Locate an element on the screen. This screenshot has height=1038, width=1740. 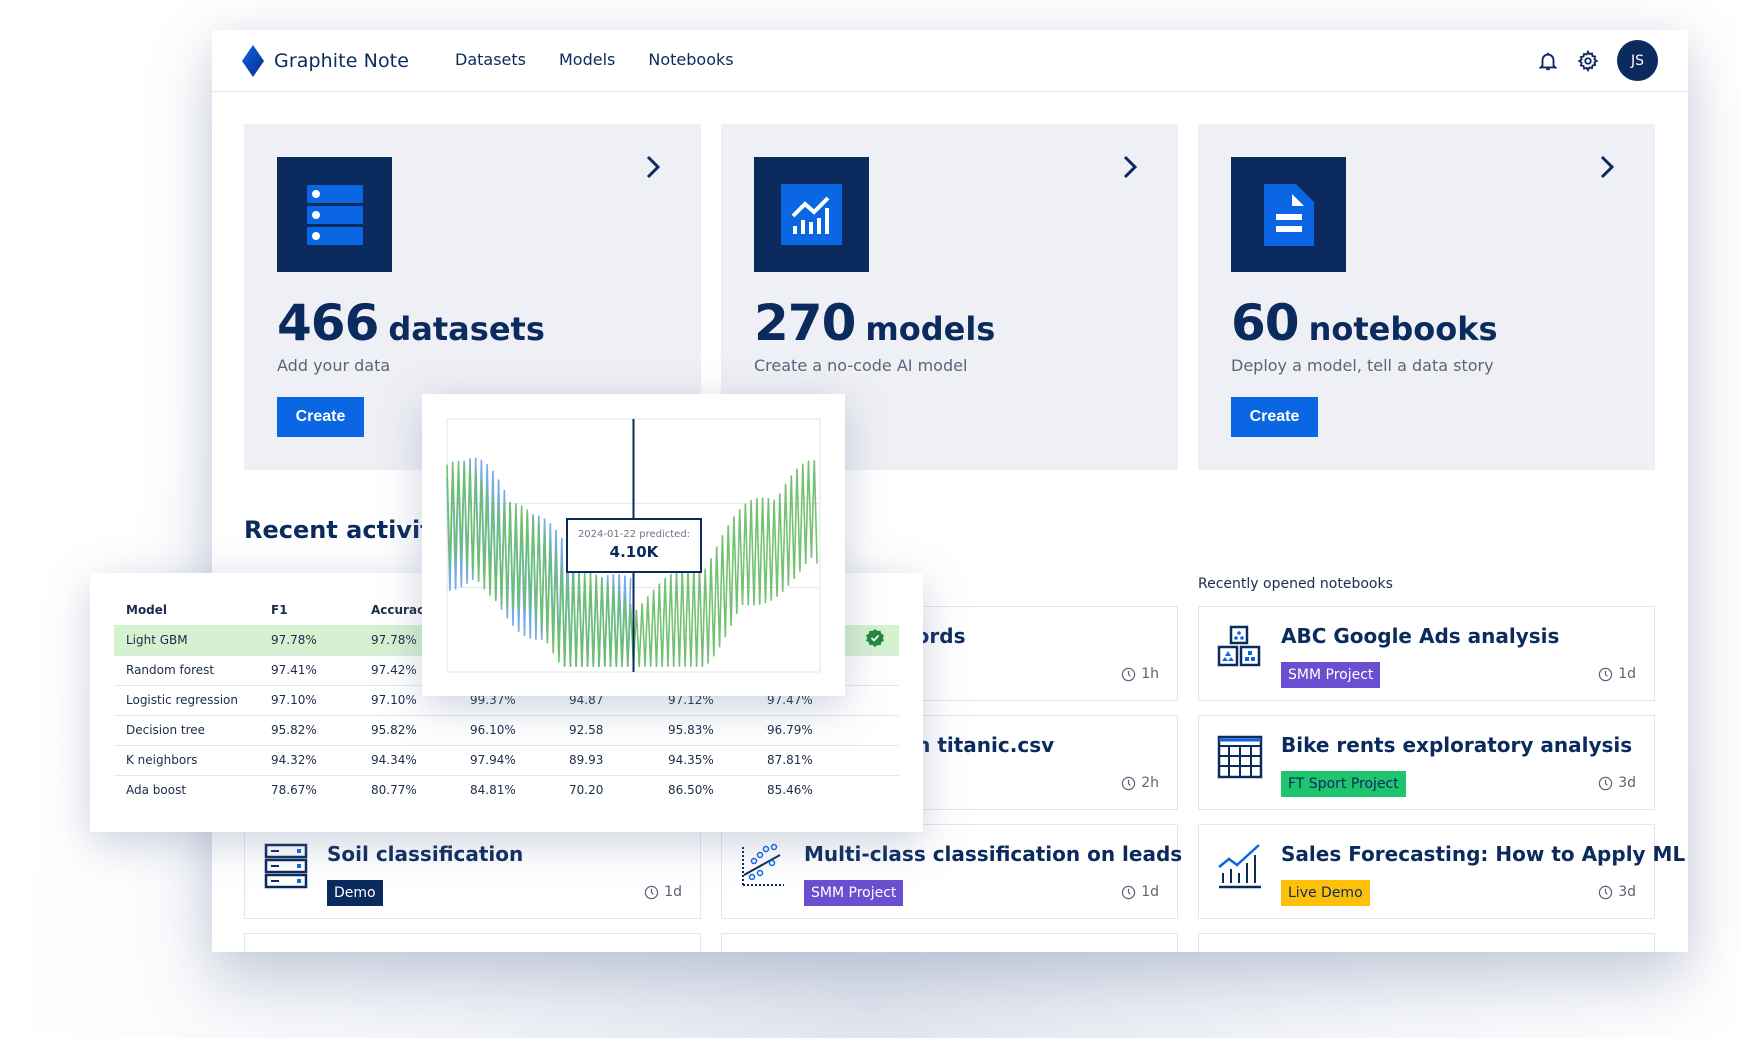
card-subtitle: Create a no-code AI model is located at coordinates (861, 365).